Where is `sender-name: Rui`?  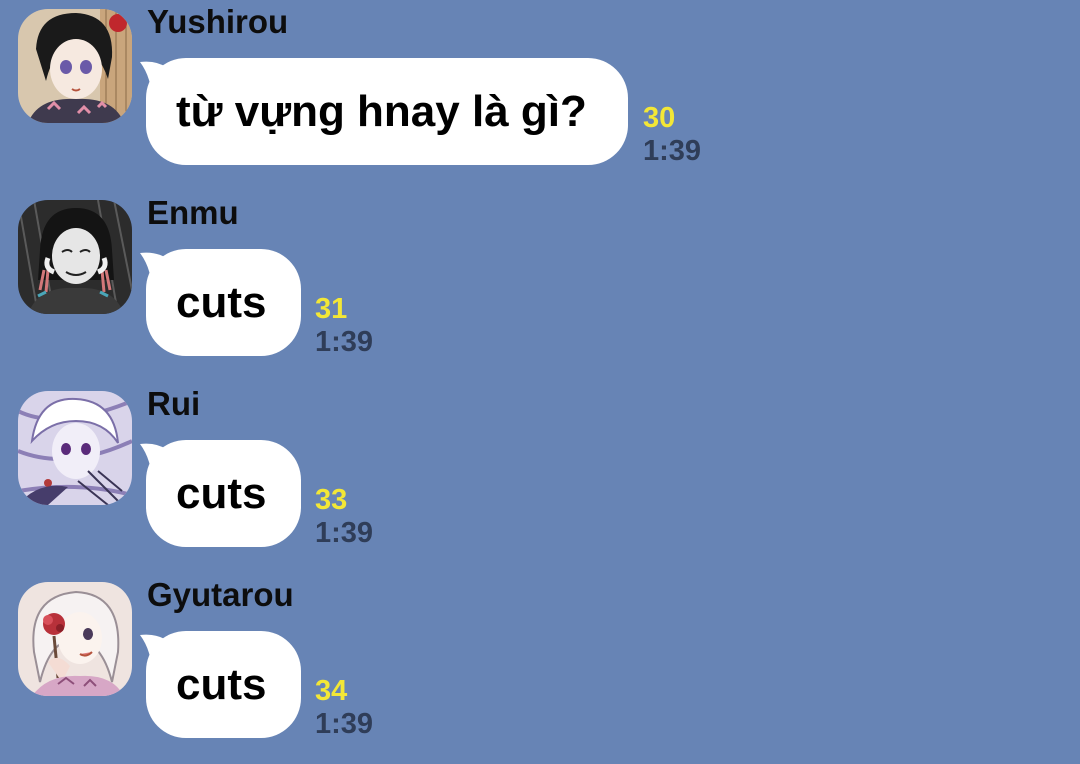 sender-name: Rui is located at coordinates (174, 403).